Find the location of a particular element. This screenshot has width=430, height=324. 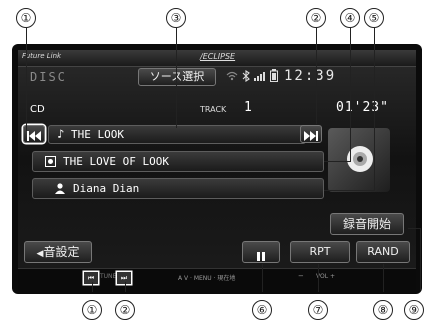

clock: 12:39 is located at coordinates (310, 76).